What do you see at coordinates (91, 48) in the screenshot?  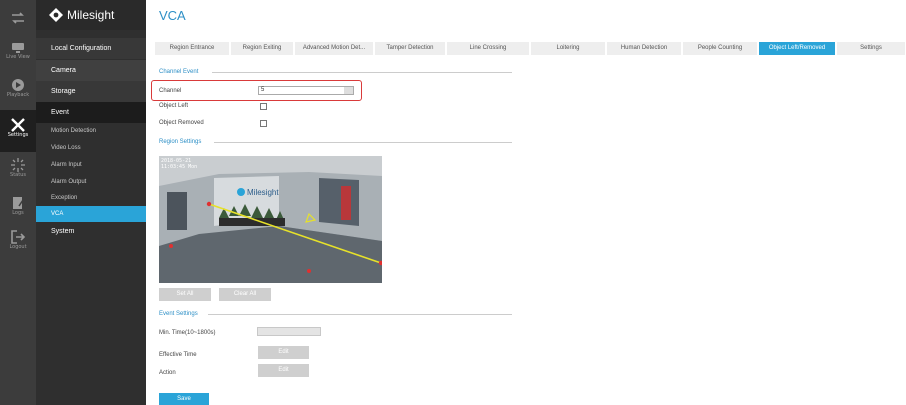 I see `menu-local-configuration: Local Configuration` at bounding box center [91, 48].